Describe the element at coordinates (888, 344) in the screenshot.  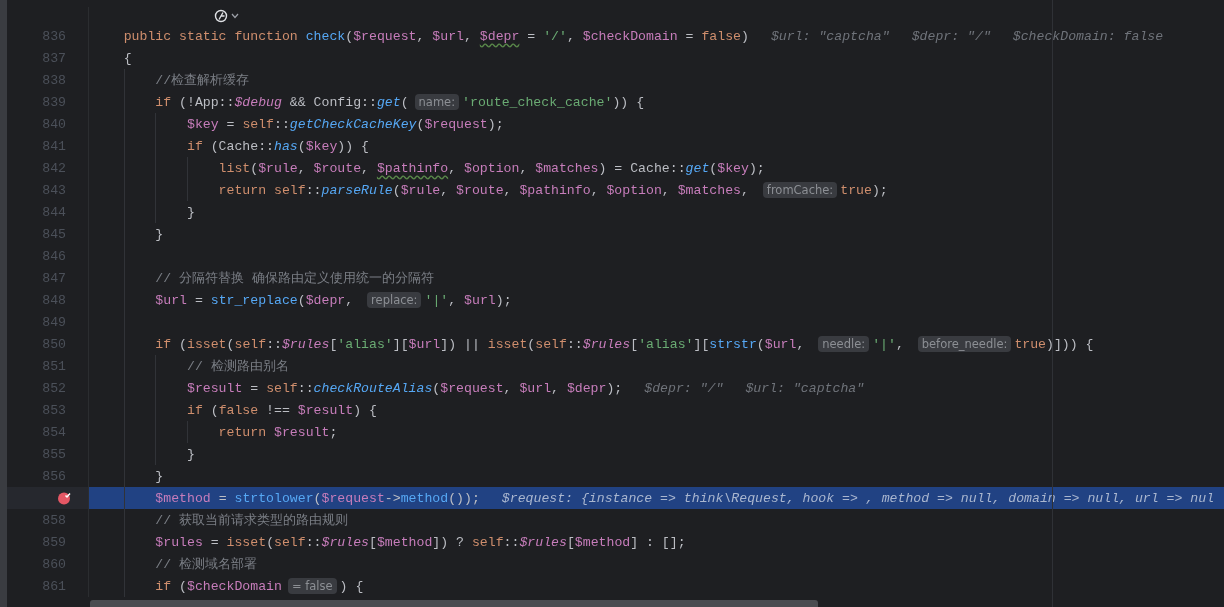
I see `code-text: '|',` at that location.